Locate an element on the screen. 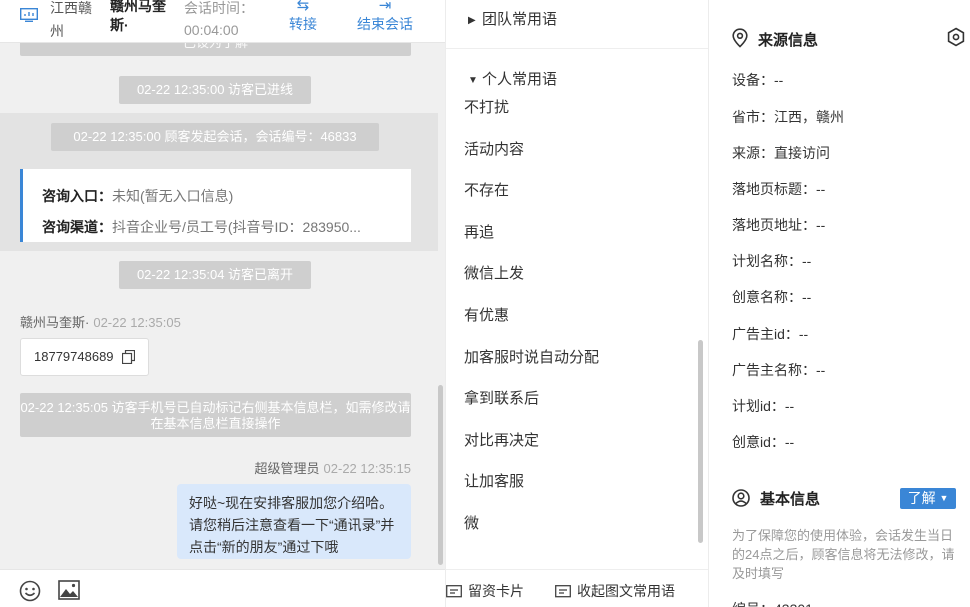  edit-notice: 为了保障您的使用体验，会话发生当日的24点之后，顾客信息将无法修改，请及时填写 is located at coordinates (843, 554).